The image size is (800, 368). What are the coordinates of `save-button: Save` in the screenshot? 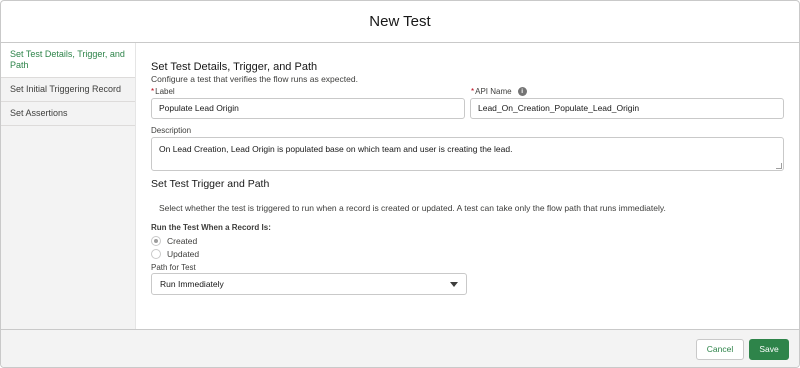 It's located at (769, 349).